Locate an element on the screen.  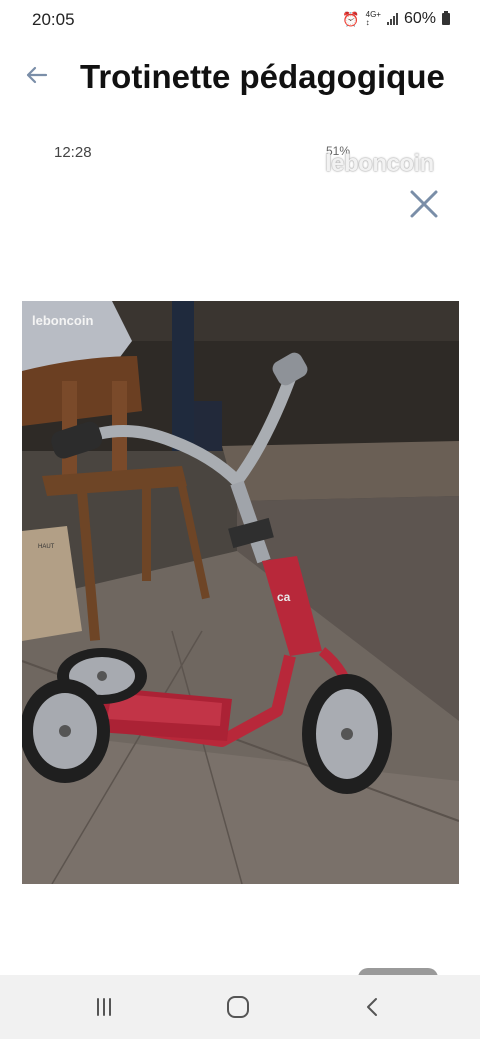
battery-percent: 60% is located at coordinates (419, 18).